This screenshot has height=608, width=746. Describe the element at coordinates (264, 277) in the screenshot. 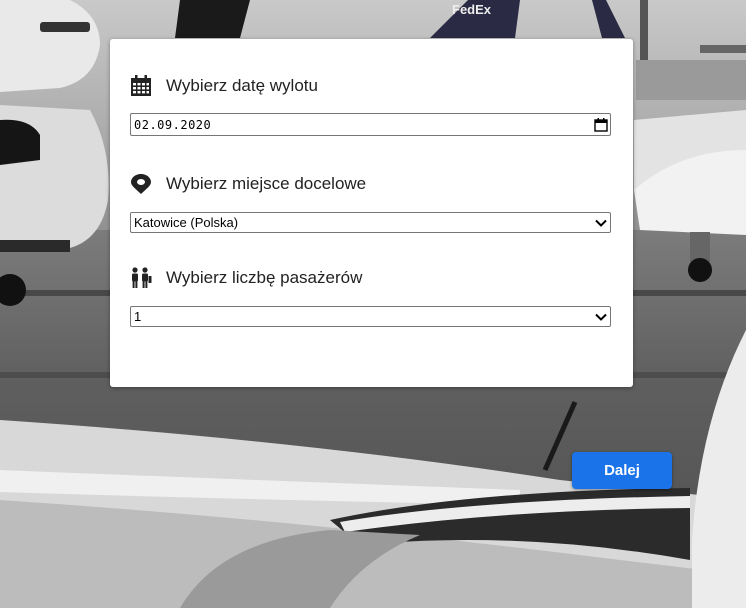

I see `passengers-label: Wybierz liczbę pasażerów` at that location.